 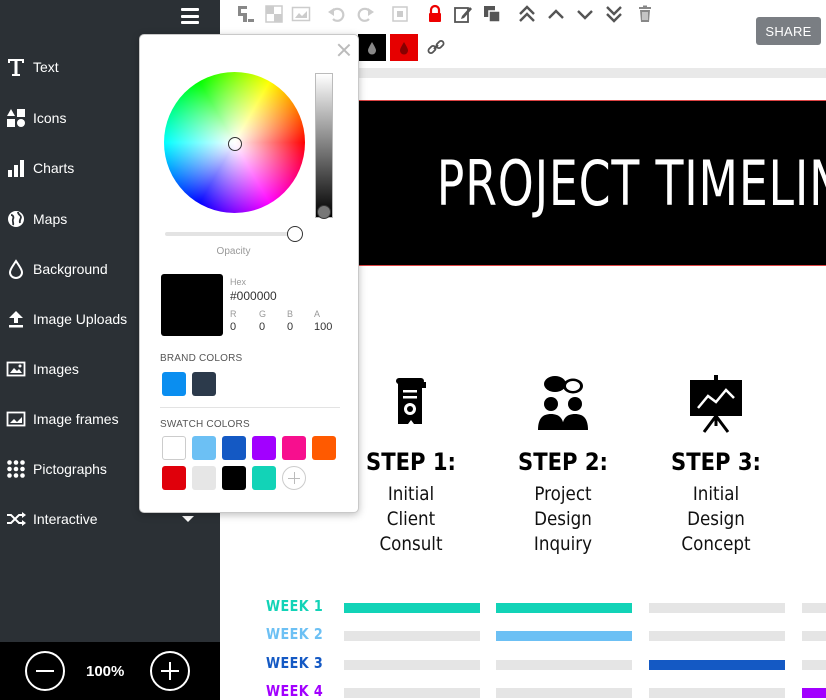 I want to click on bring-forward-icon, so click(x=556, y=14).